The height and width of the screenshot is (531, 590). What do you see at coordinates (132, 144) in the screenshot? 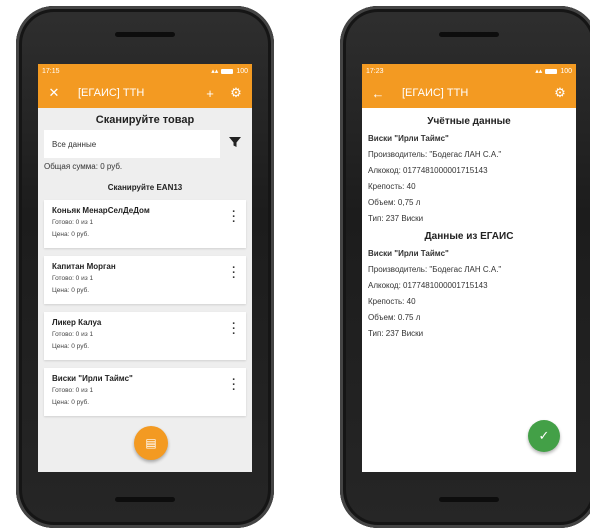
I see `filter-select: Все данные` at bounding box center [132, 144].